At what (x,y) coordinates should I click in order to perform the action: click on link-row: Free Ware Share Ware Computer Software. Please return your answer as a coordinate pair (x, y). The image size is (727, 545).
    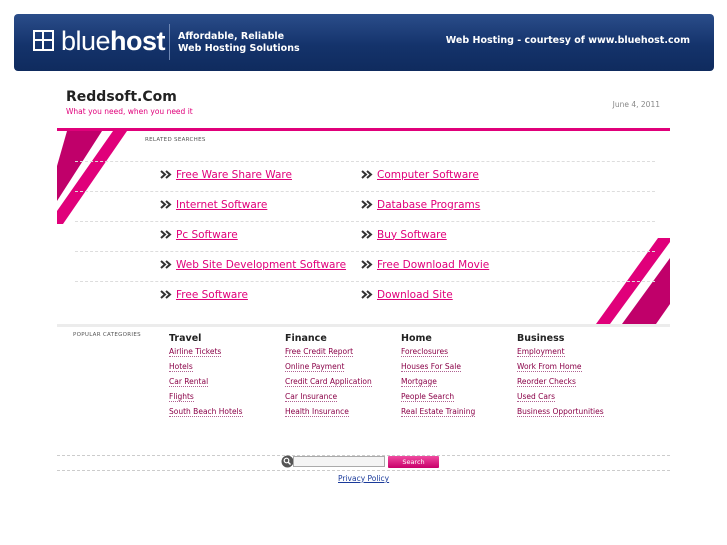
    Looking at the image, I should click on (365, 176).